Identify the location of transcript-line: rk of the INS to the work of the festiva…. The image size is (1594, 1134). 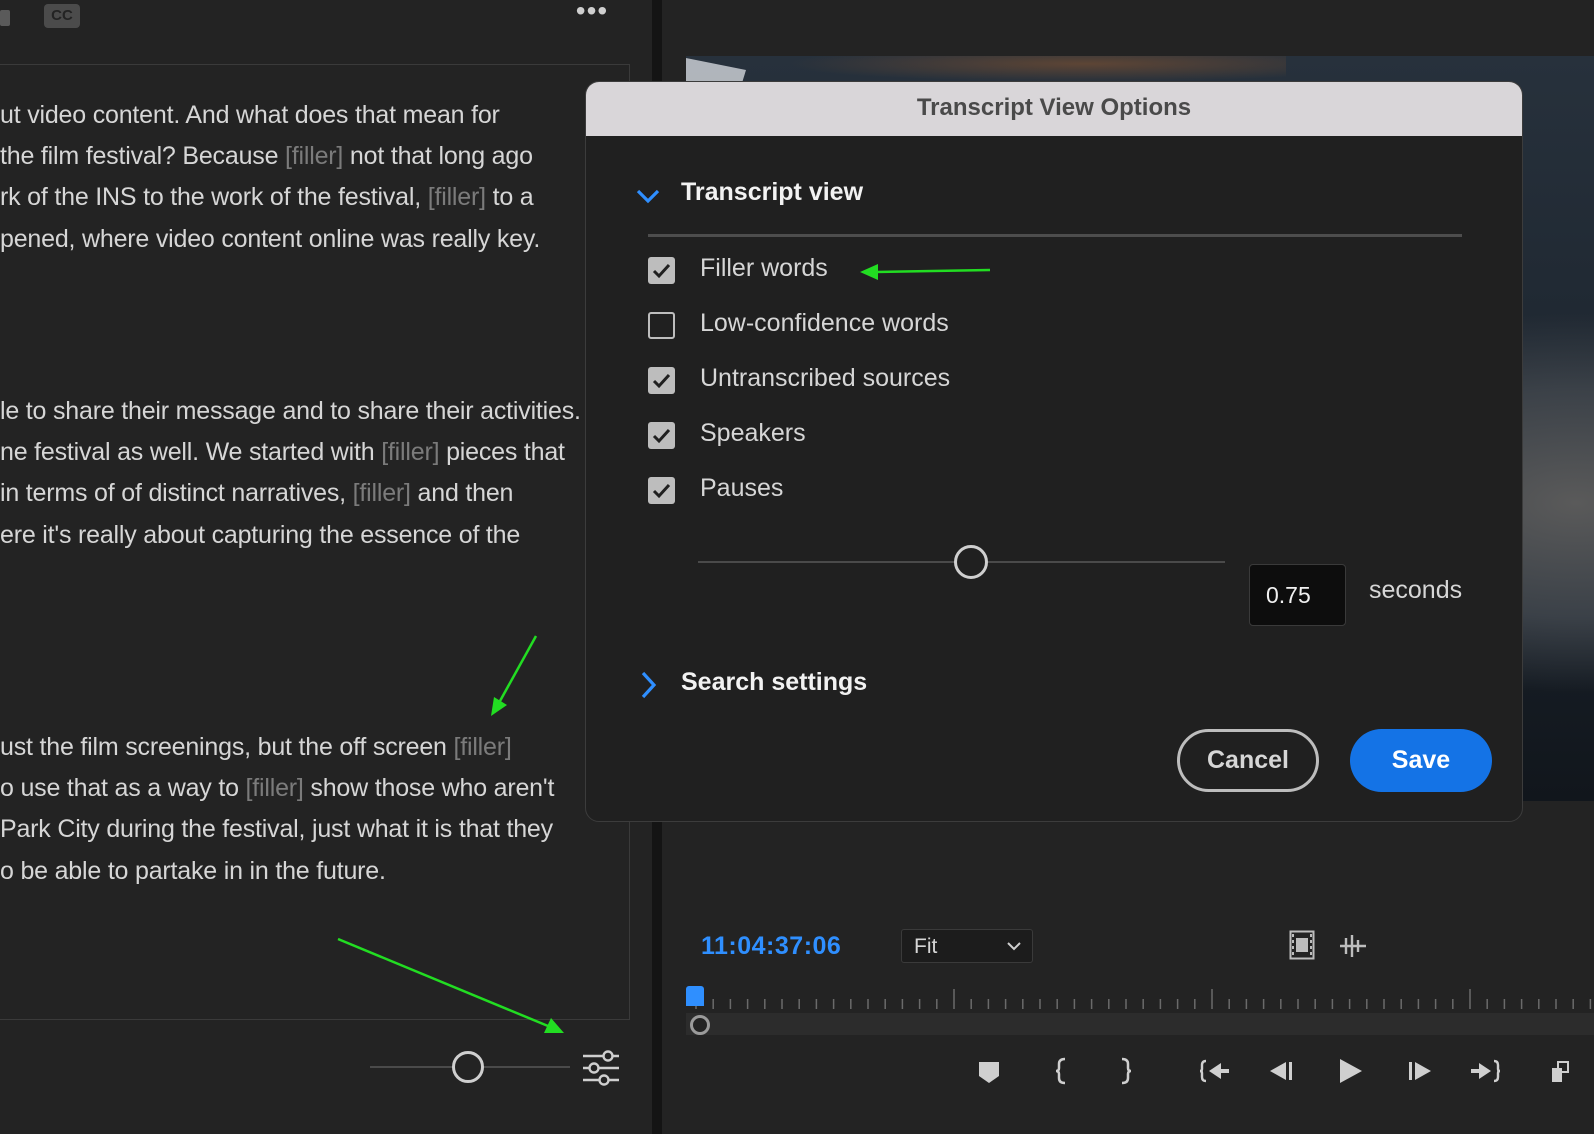
(267, 197).